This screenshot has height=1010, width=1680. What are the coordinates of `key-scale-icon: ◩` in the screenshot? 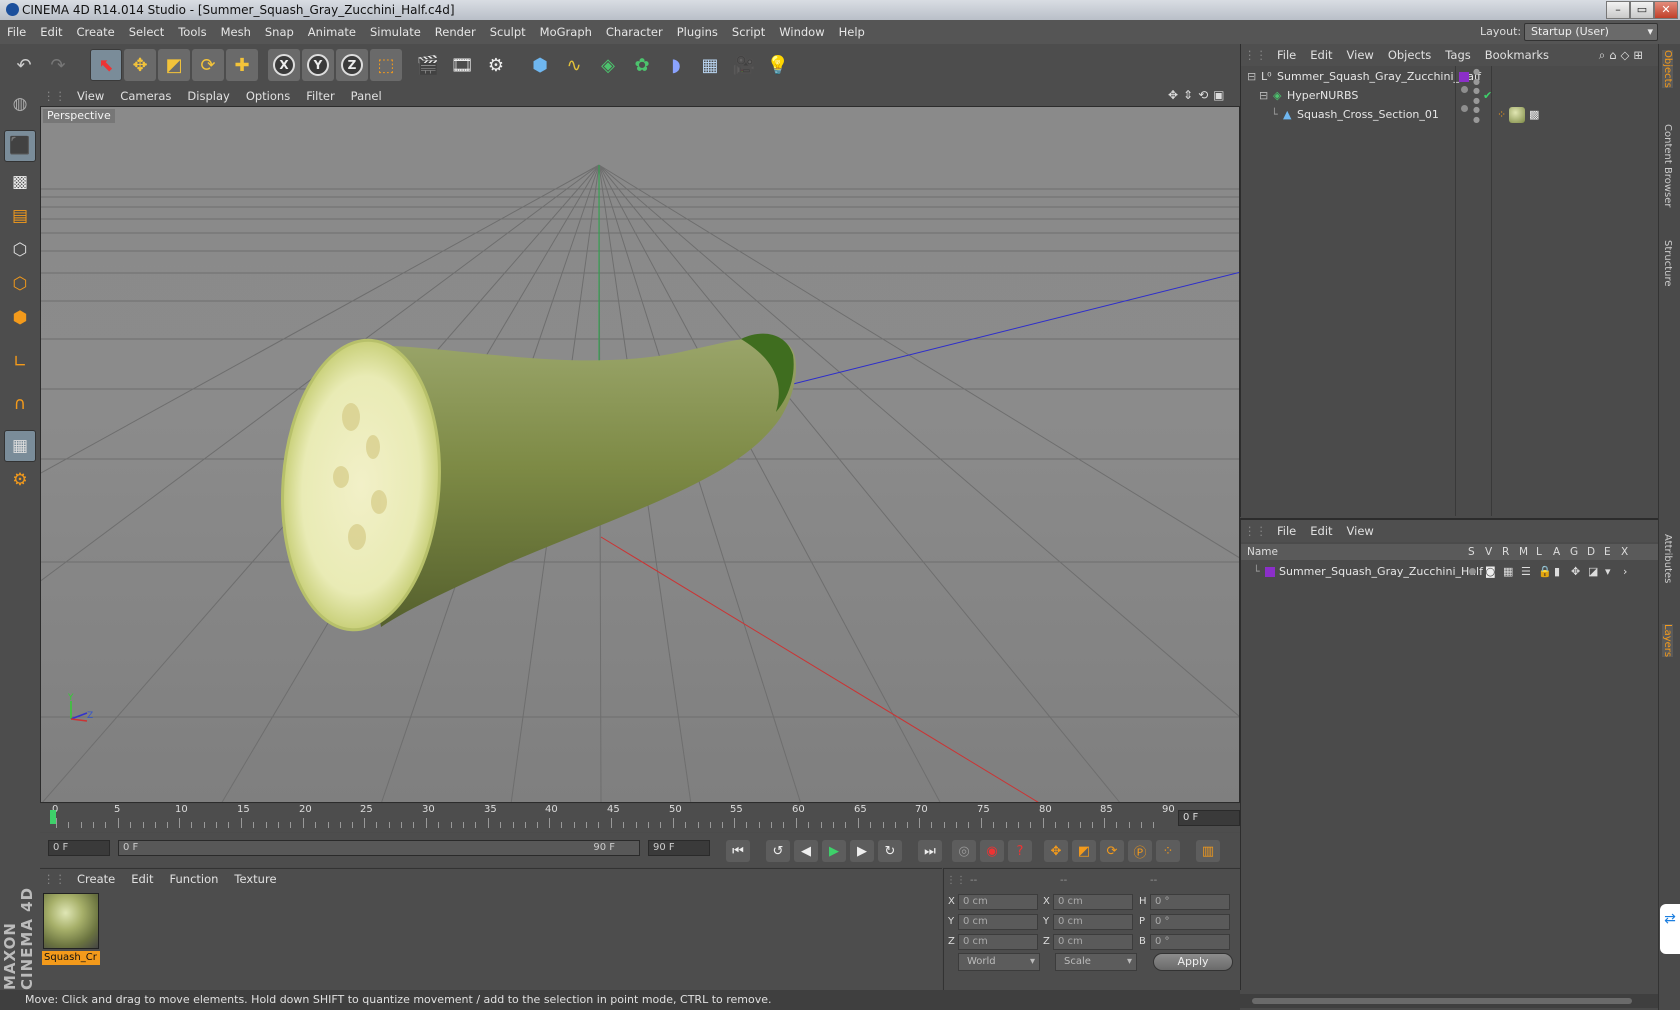 It's located at (1084, 851).